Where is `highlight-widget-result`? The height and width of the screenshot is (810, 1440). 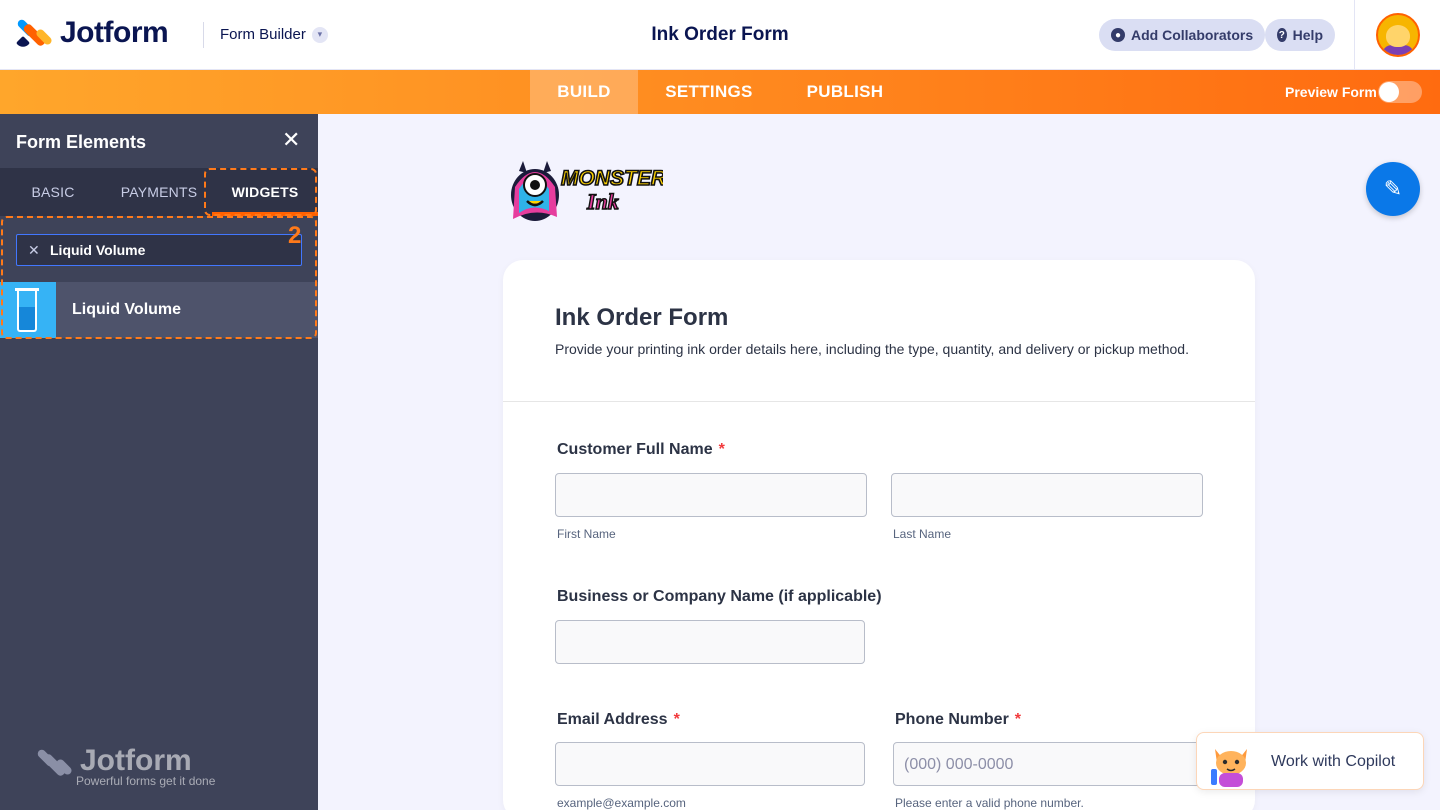 highlight-widget-result is located at coordinates (159, 277).